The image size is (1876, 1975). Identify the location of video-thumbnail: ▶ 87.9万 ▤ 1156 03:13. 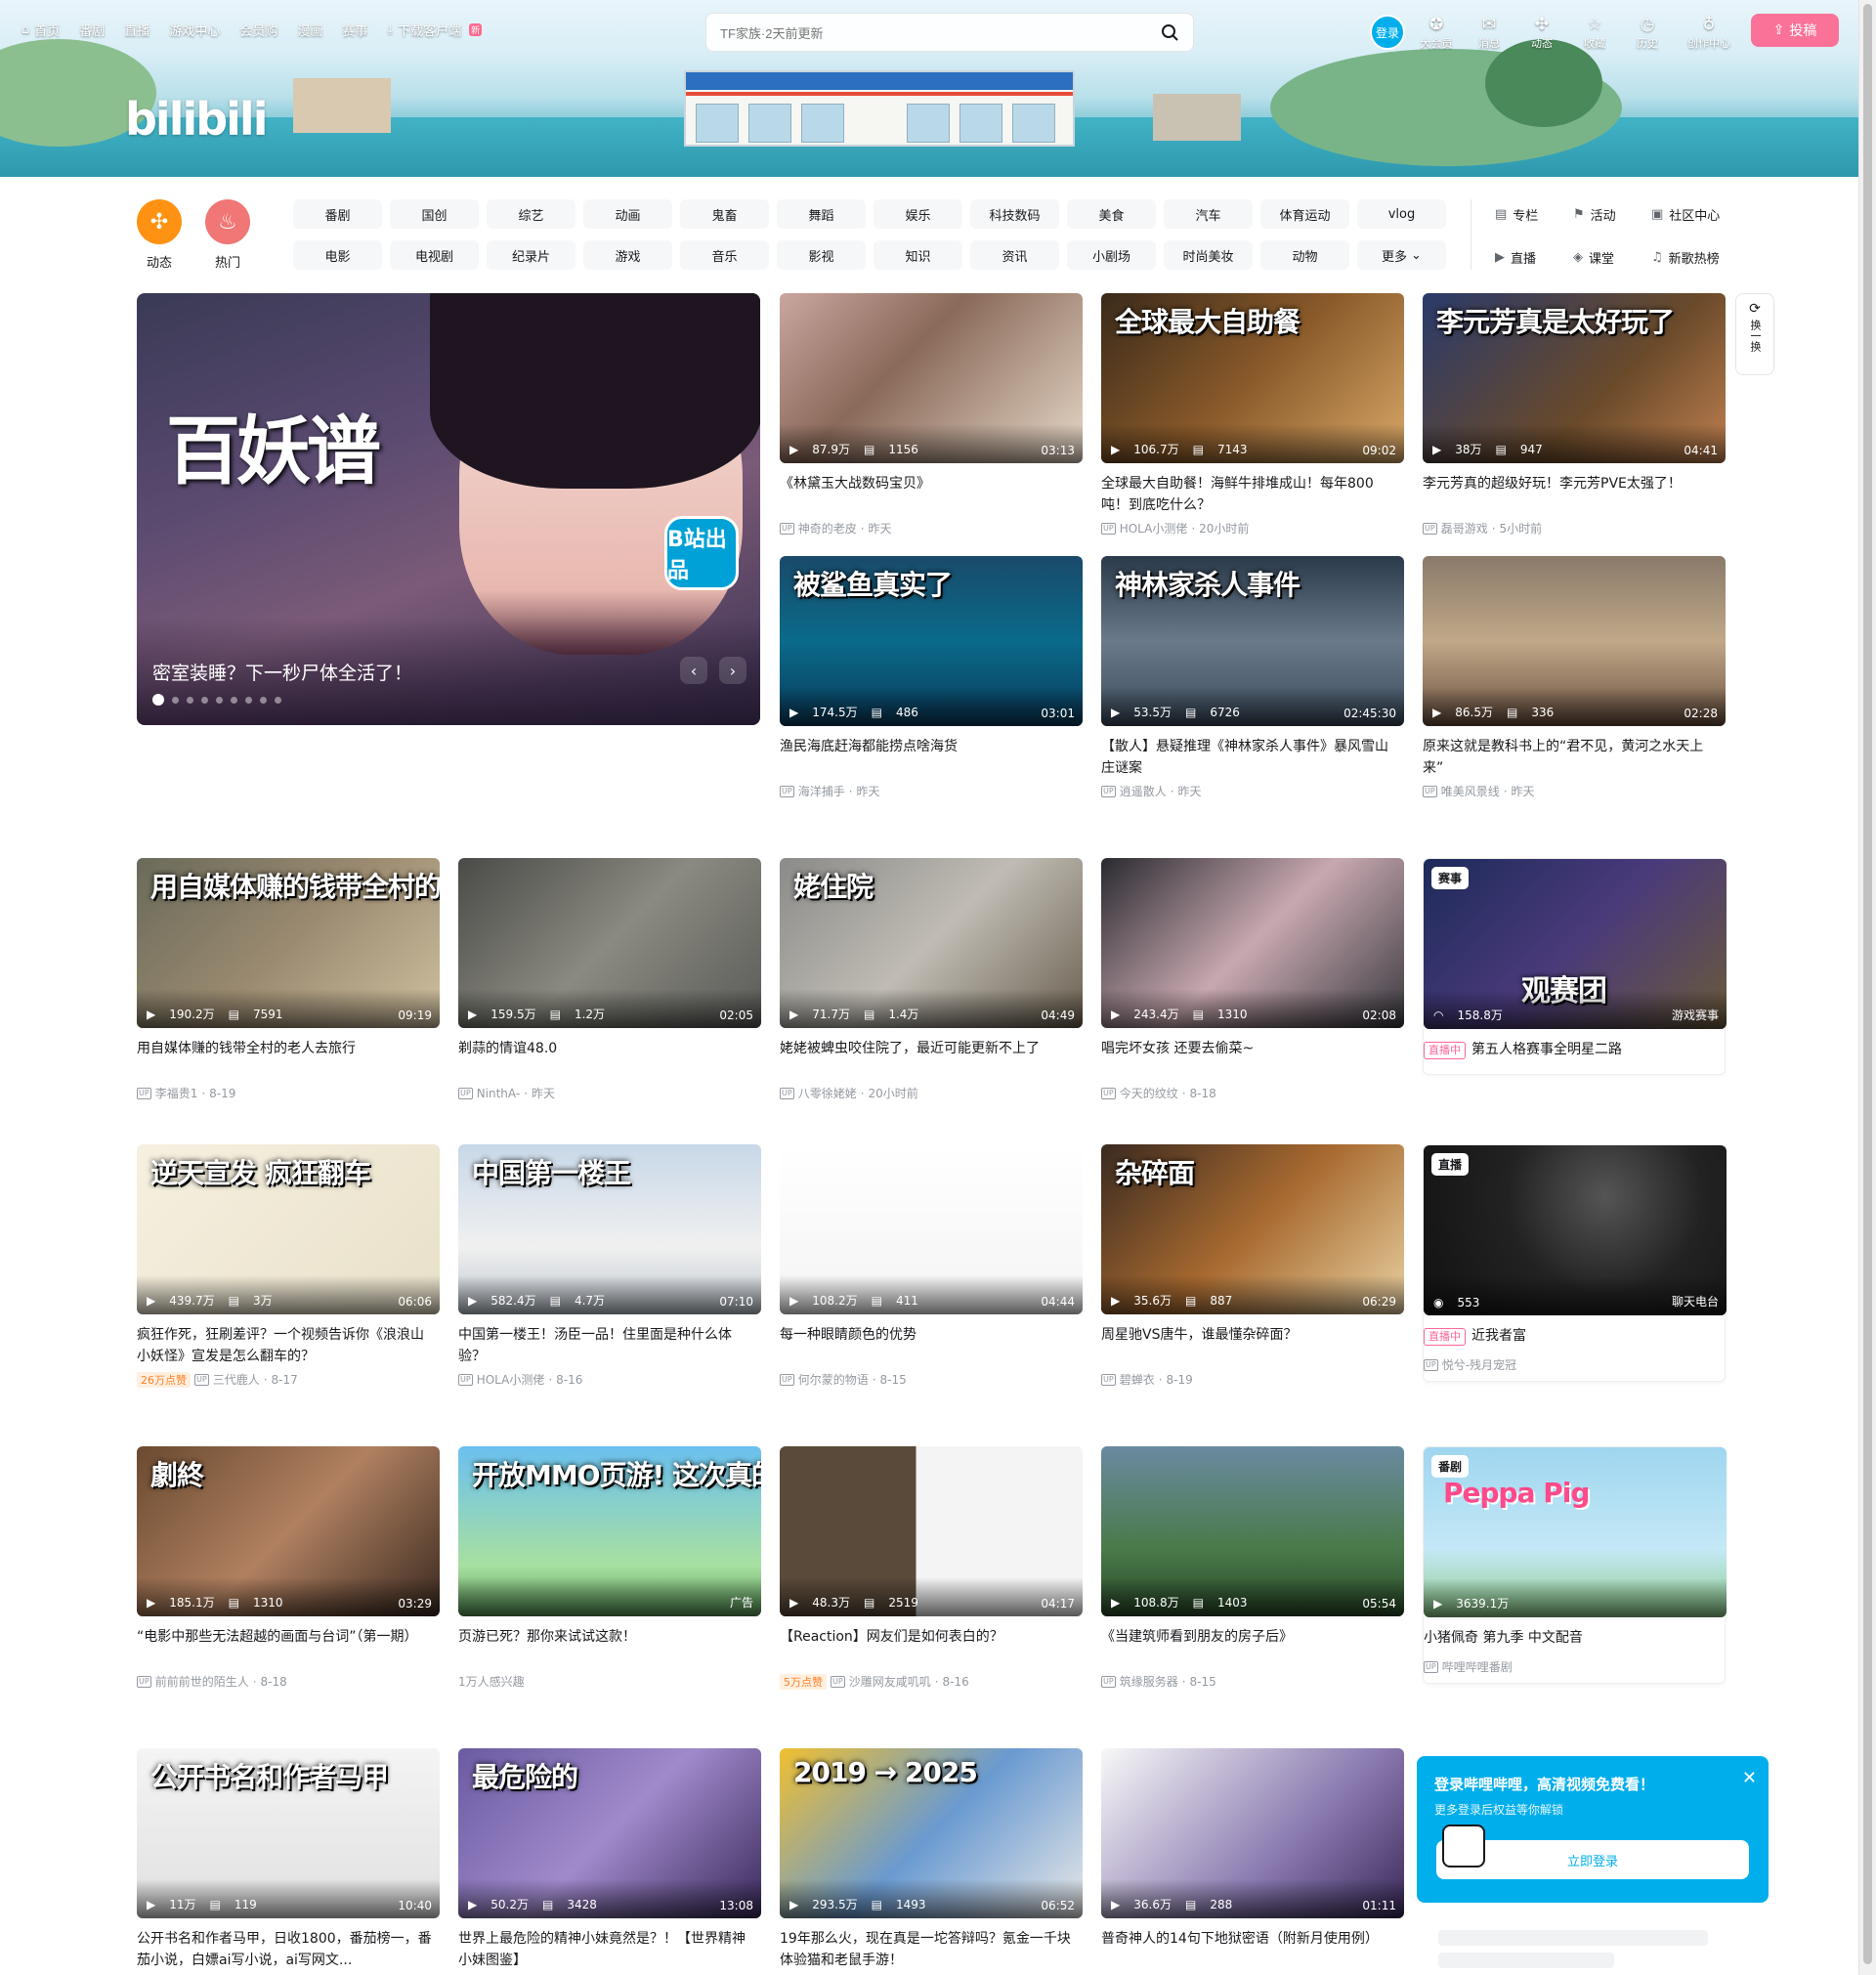
(931, 378).